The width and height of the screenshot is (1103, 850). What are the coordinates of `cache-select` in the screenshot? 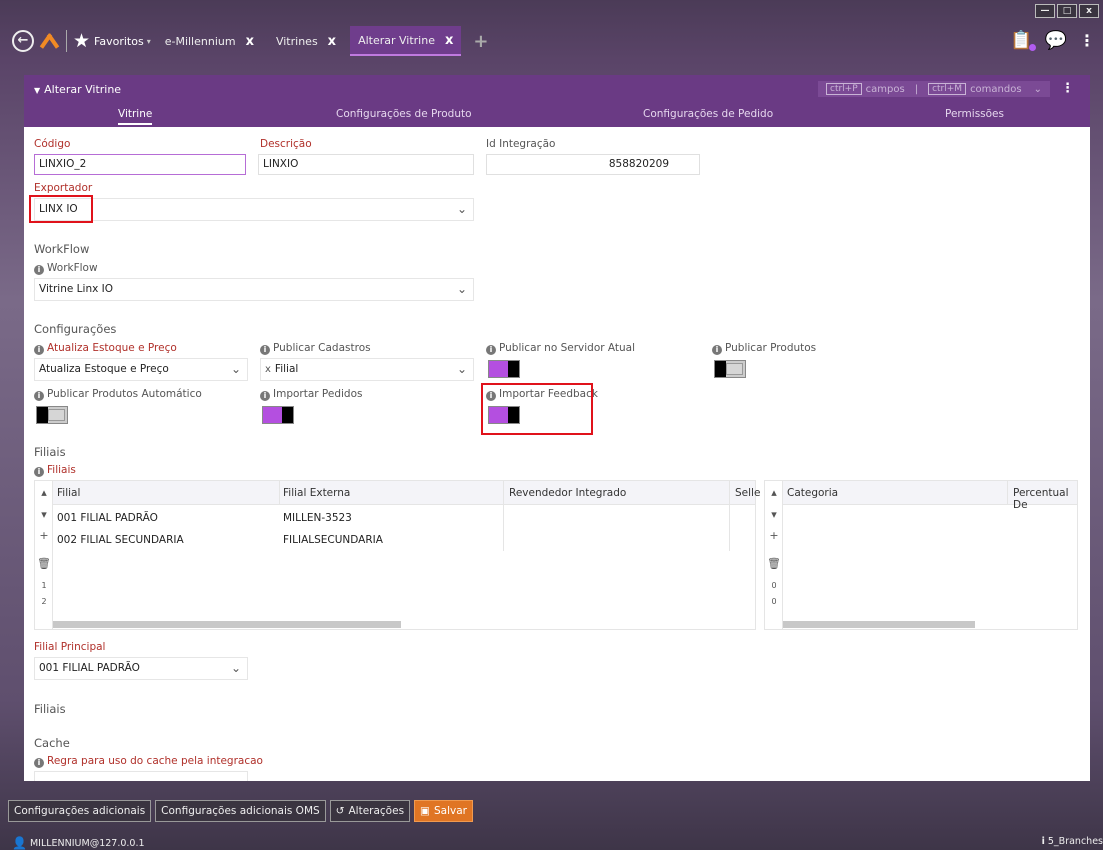 It's located at (141, 776).